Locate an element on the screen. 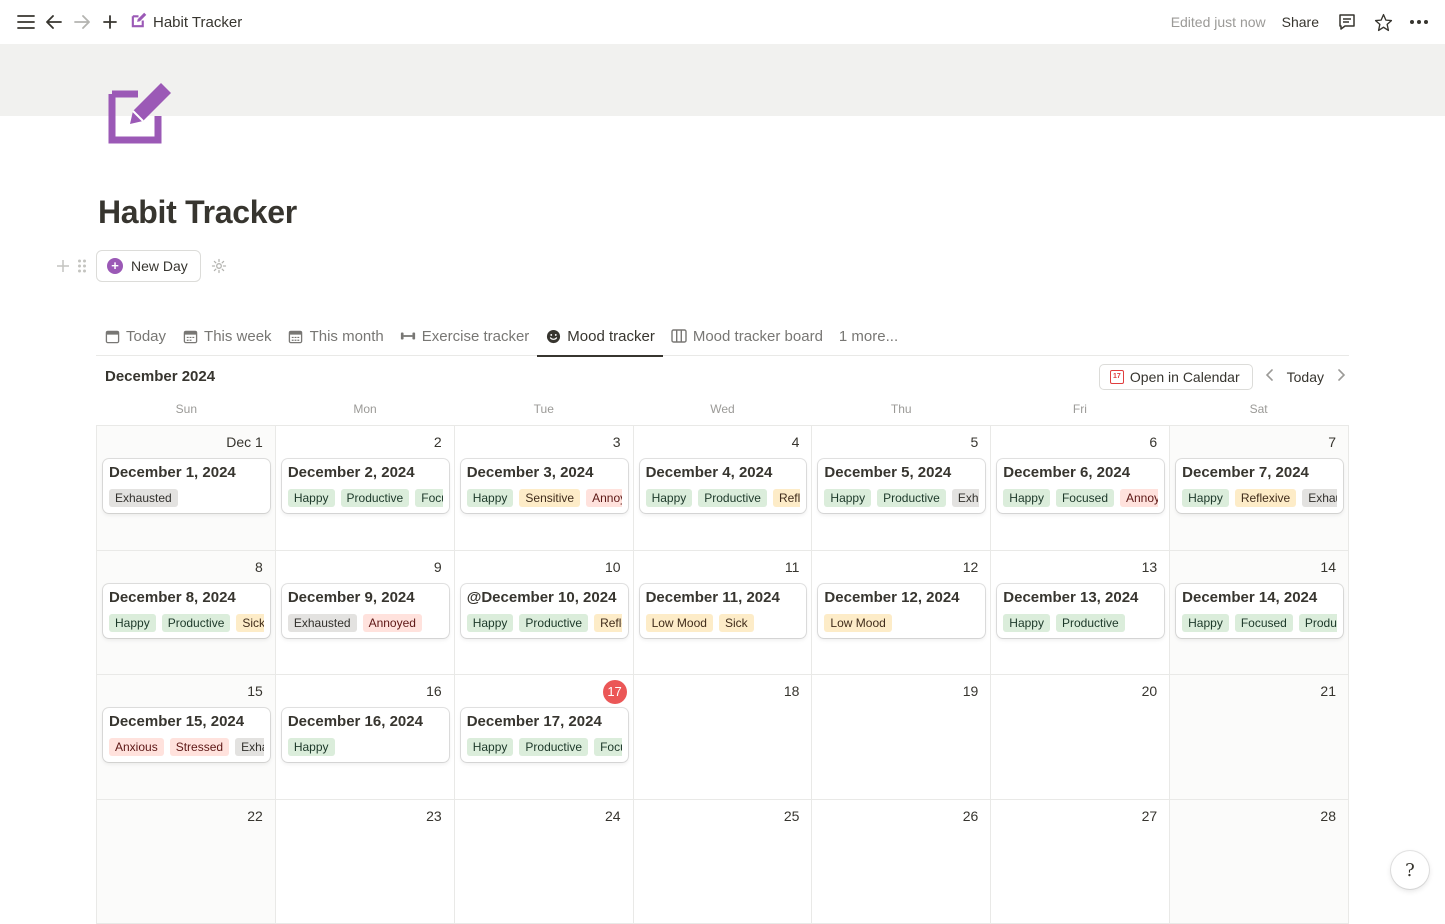 Image resolution: width=1445 pixels, height=924 pixels. share-button: Share is located at coordinates (1300, 22).